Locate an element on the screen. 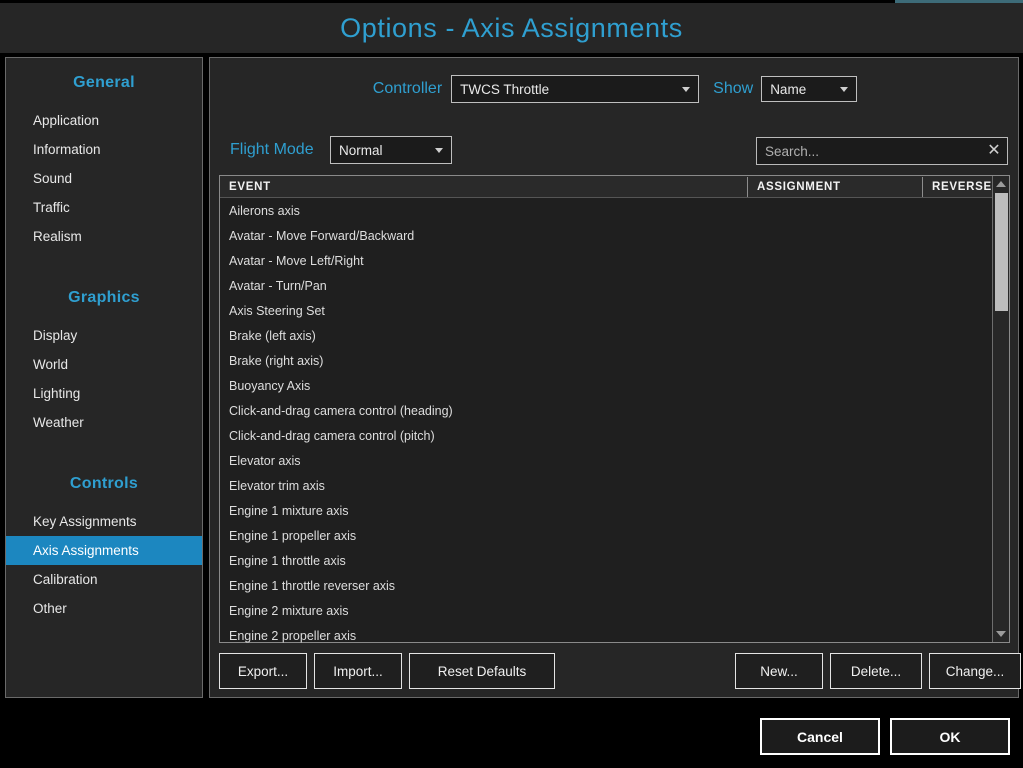  controller-label: Controller is located at coordinates (407, 88).